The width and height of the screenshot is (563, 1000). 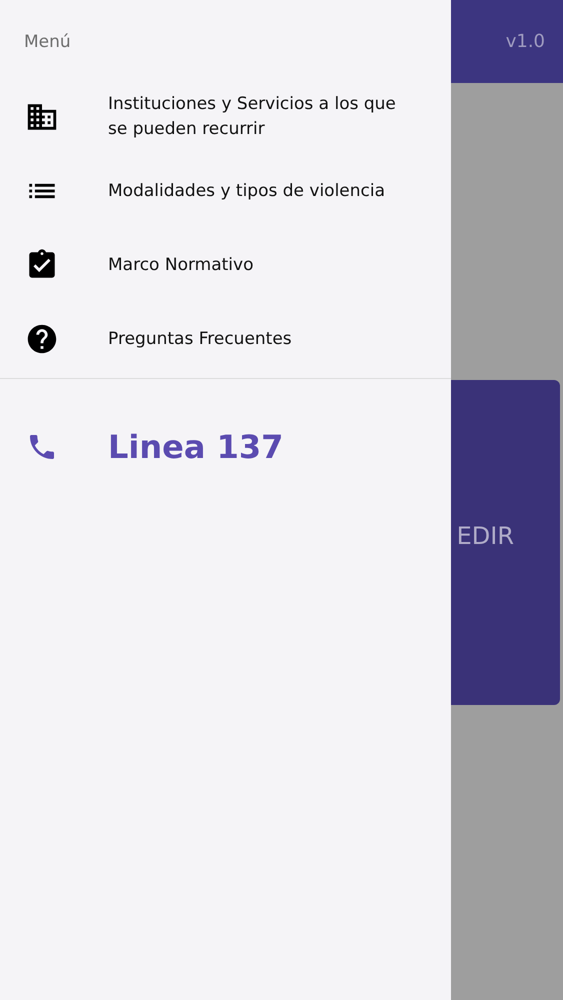 What do you see at coordinates (225, 265) in the screenshot?
I see `menu-item: Marco Normativo` at bounding box center [225, 265].